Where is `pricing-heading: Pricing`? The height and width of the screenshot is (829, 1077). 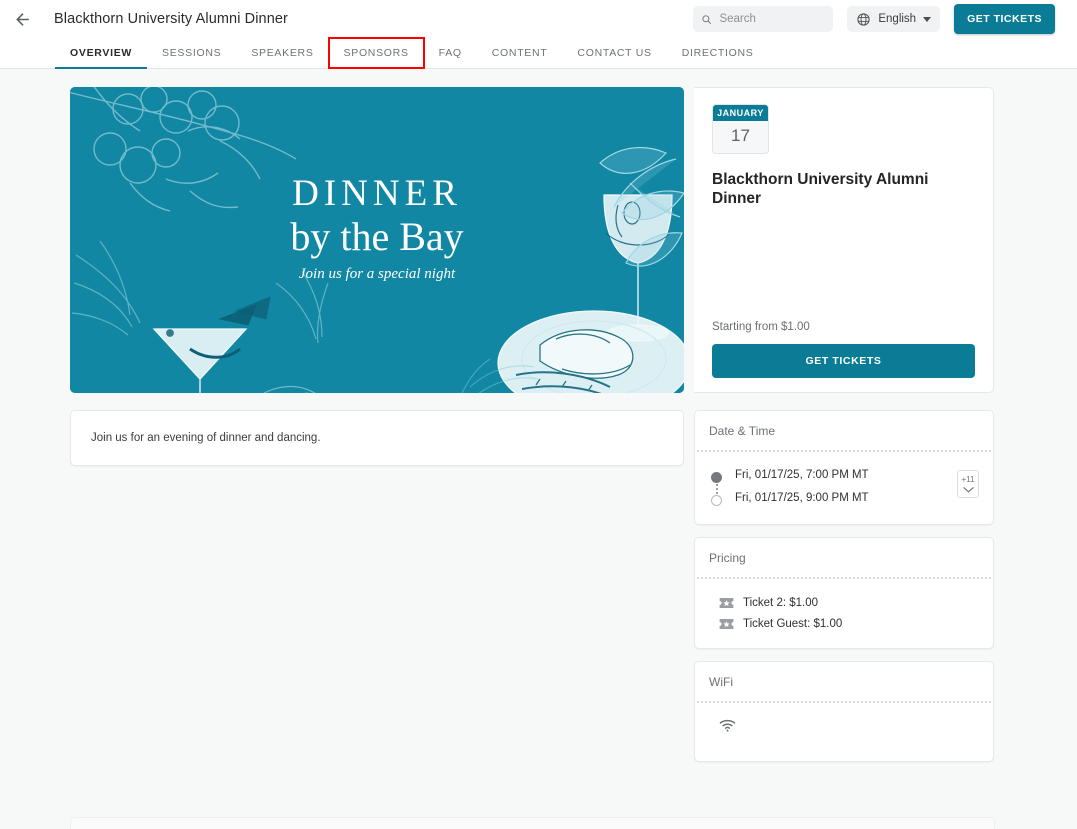
pricing-heading: Pricing is located at coordinates (727, 558).